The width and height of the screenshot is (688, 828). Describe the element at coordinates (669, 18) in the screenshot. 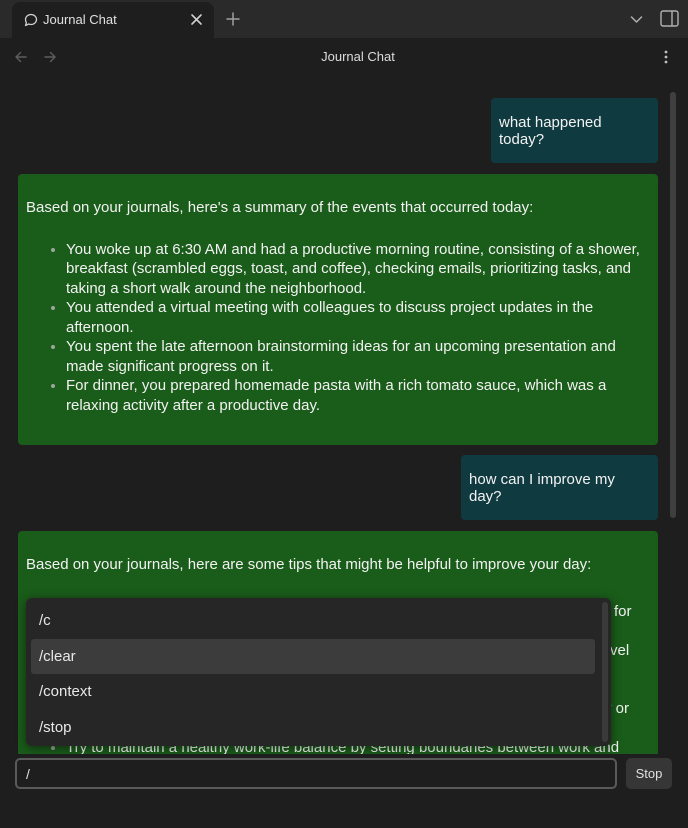

I see `sidebar-toggle-icon` at that location.